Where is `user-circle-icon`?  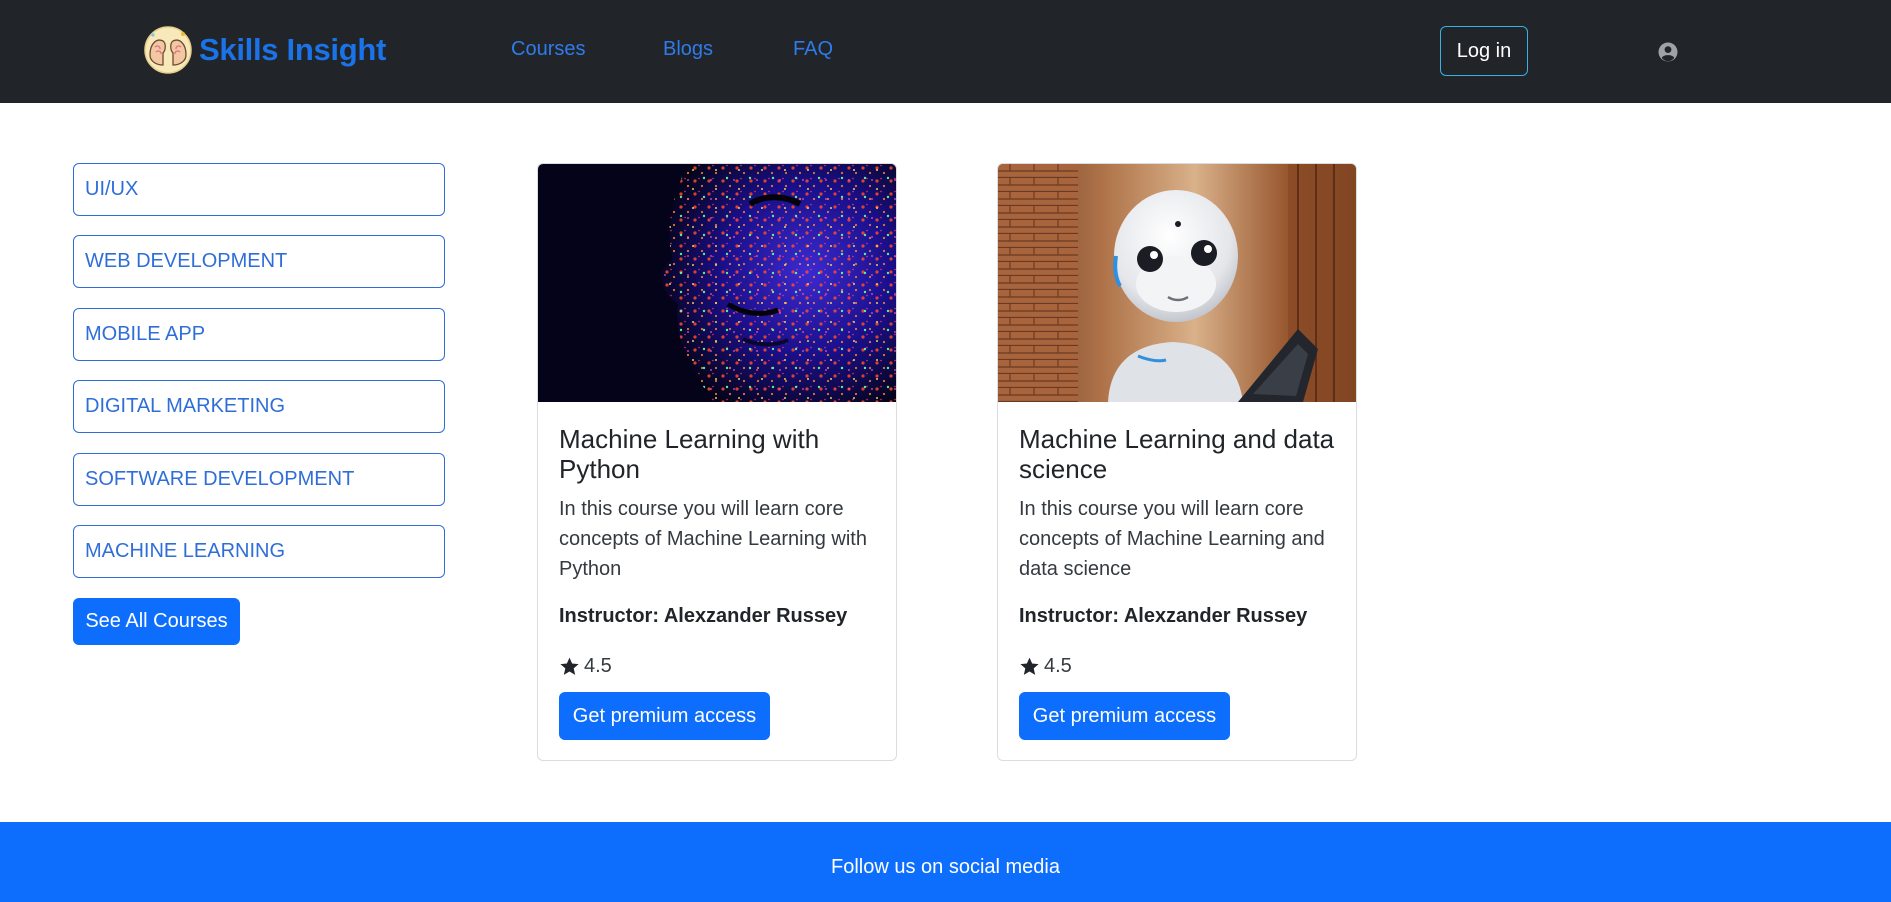
user-circle-icon is located at coordinates (1668, 52).